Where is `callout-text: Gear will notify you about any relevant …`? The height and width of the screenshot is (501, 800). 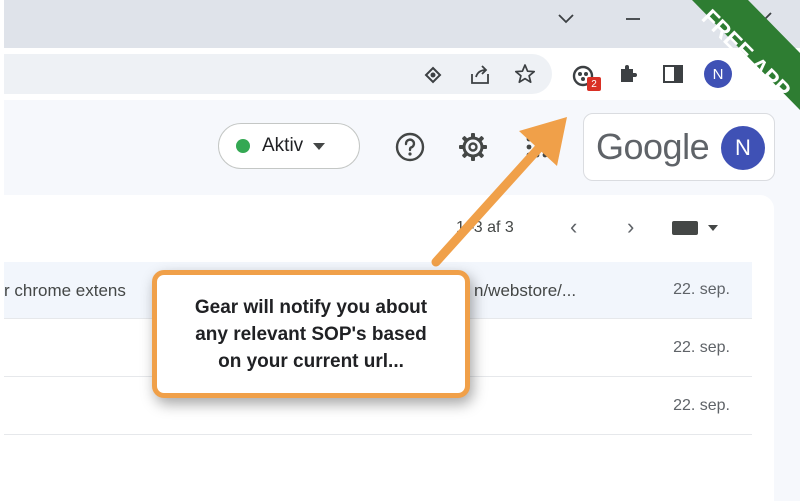
callout-text: Gear will notify you about any relevant … is located at coordinates (311, 334).